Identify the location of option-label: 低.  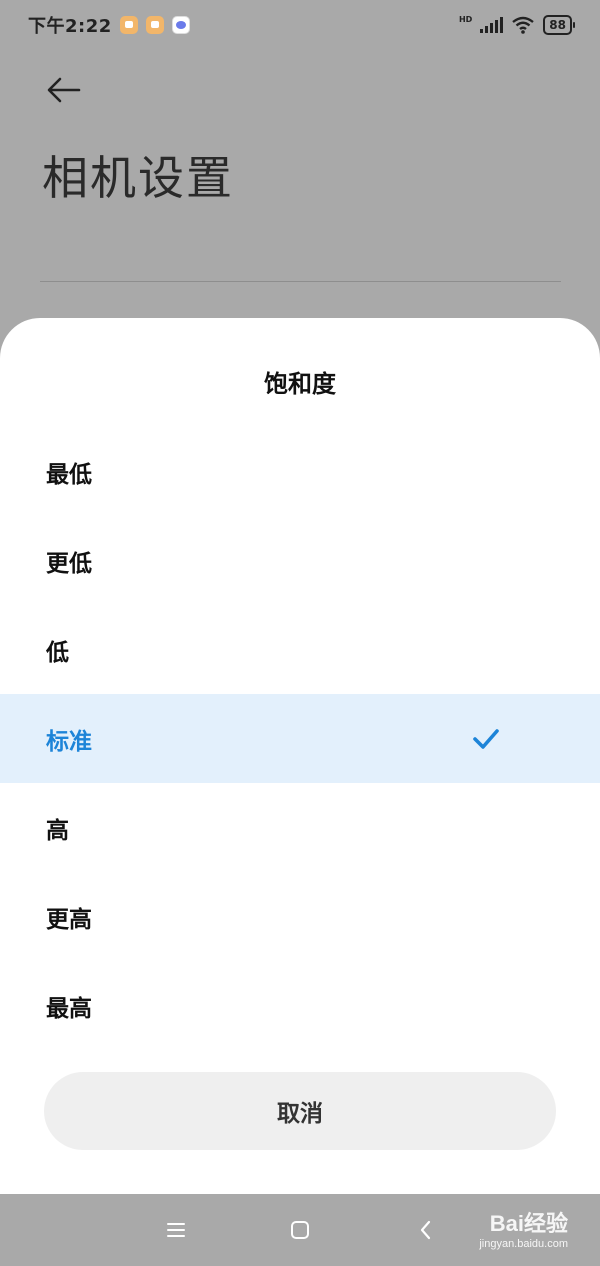
(57, 652).